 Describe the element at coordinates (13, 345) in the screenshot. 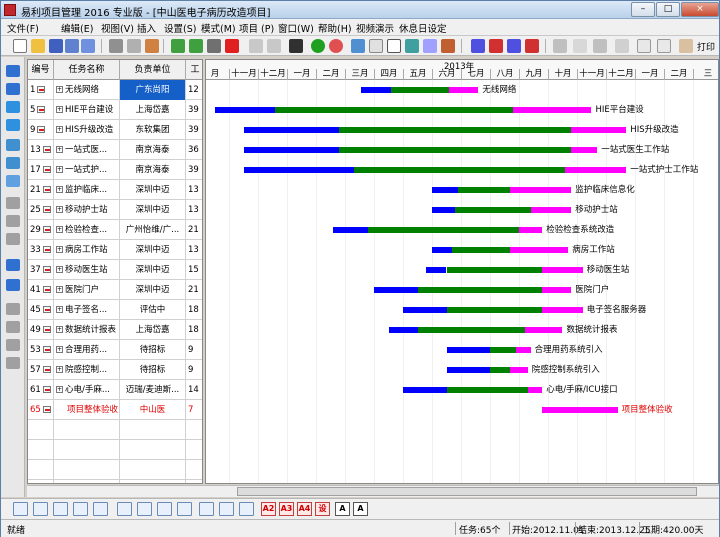

I see `filter-icon` at that location.